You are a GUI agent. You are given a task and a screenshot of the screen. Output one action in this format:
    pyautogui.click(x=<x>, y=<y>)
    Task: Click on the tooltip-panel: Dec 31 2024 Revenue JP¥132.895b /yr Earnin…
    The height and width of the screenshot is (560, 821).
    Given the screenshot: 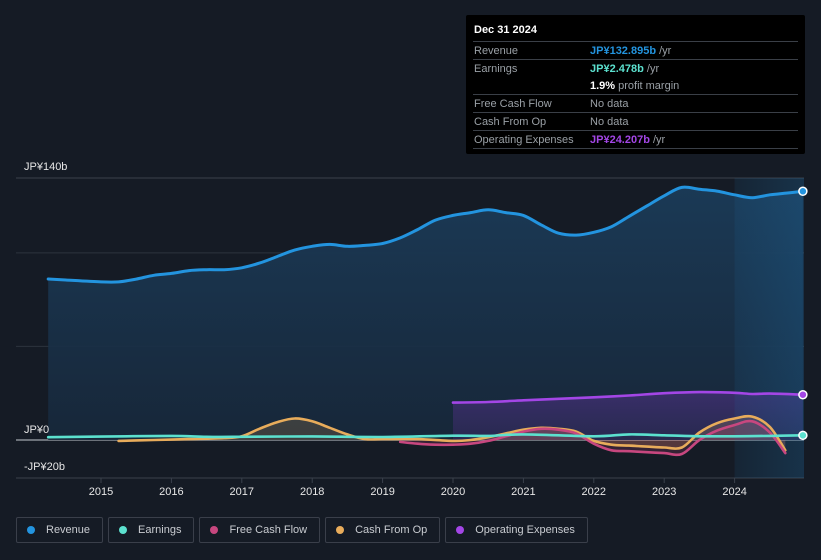 What is the action you would take?
    pyautogui.click(x=635, y=84)
    